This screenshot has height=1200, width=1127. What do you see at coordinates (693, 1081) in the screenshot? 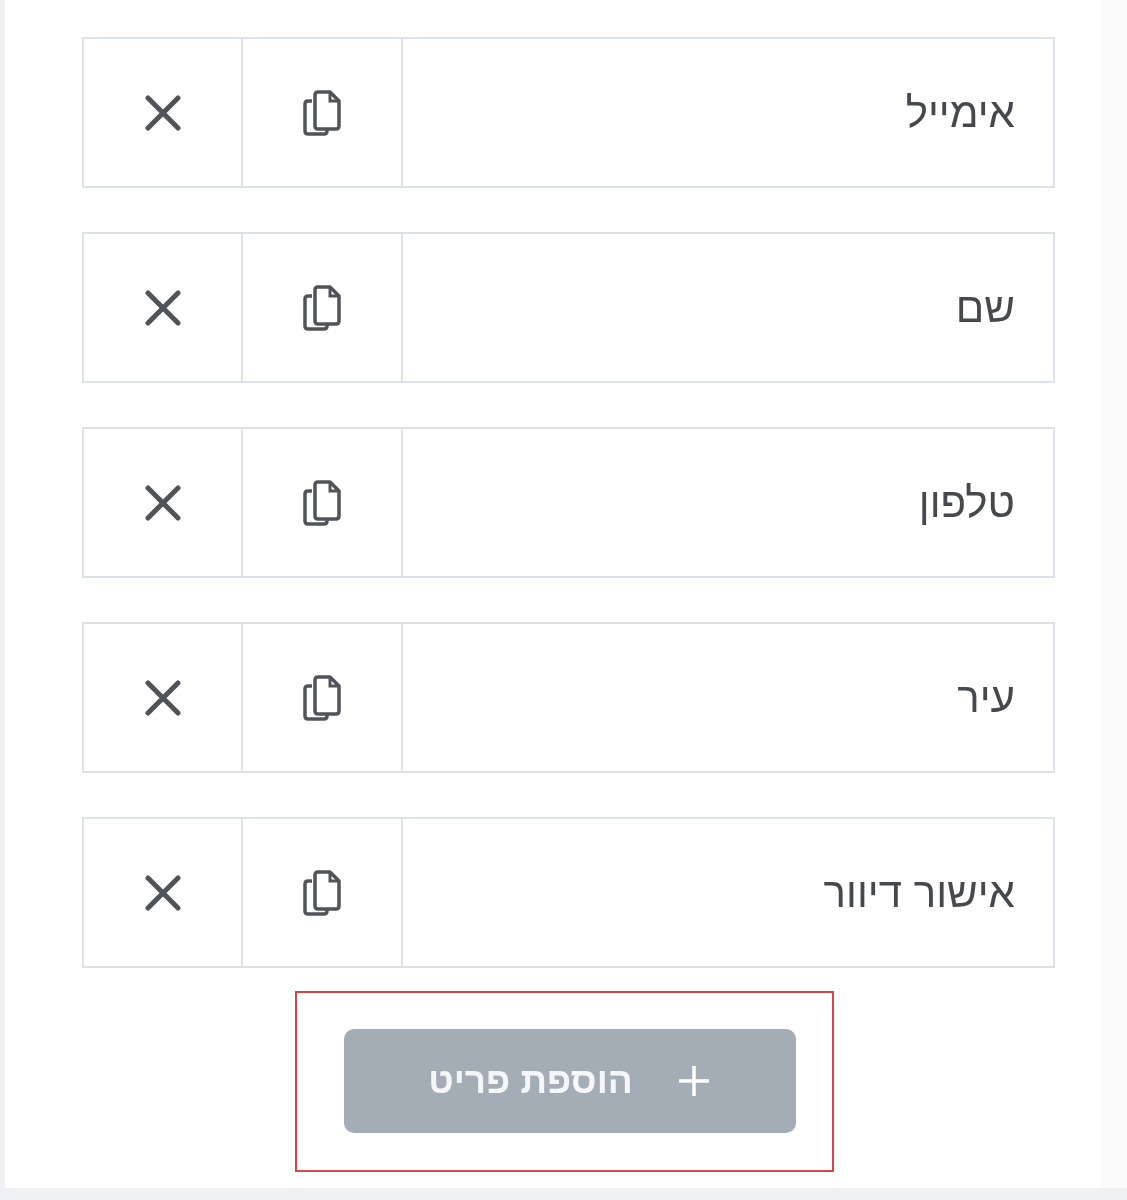
I see `plus-icon` at bounding box center [693, 1081].